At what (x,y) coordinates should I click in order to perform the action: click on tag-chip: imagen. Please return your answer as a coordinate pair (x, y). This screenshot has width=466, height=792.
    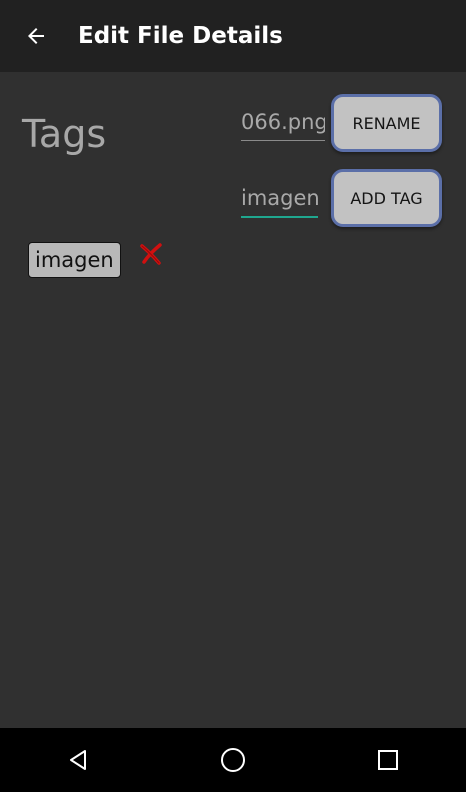
    Looking at the image, I should click on (74, 260).